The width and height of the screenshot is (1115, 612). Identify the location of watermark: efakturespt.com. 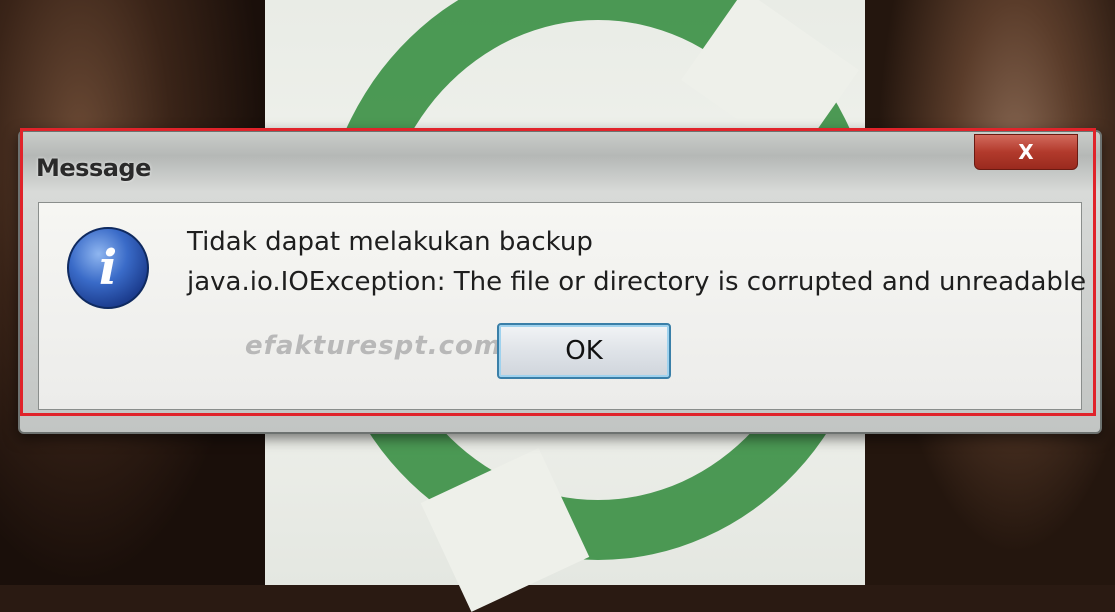
(373, 346).